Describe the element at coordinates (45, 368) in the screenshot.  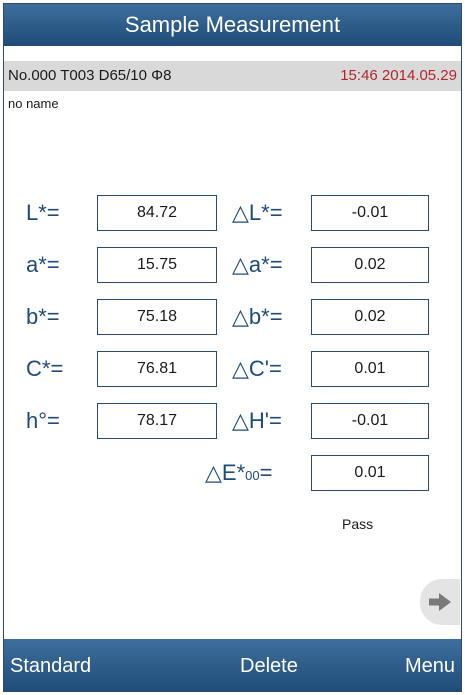
I see `c-star-label: C*=` at that location.